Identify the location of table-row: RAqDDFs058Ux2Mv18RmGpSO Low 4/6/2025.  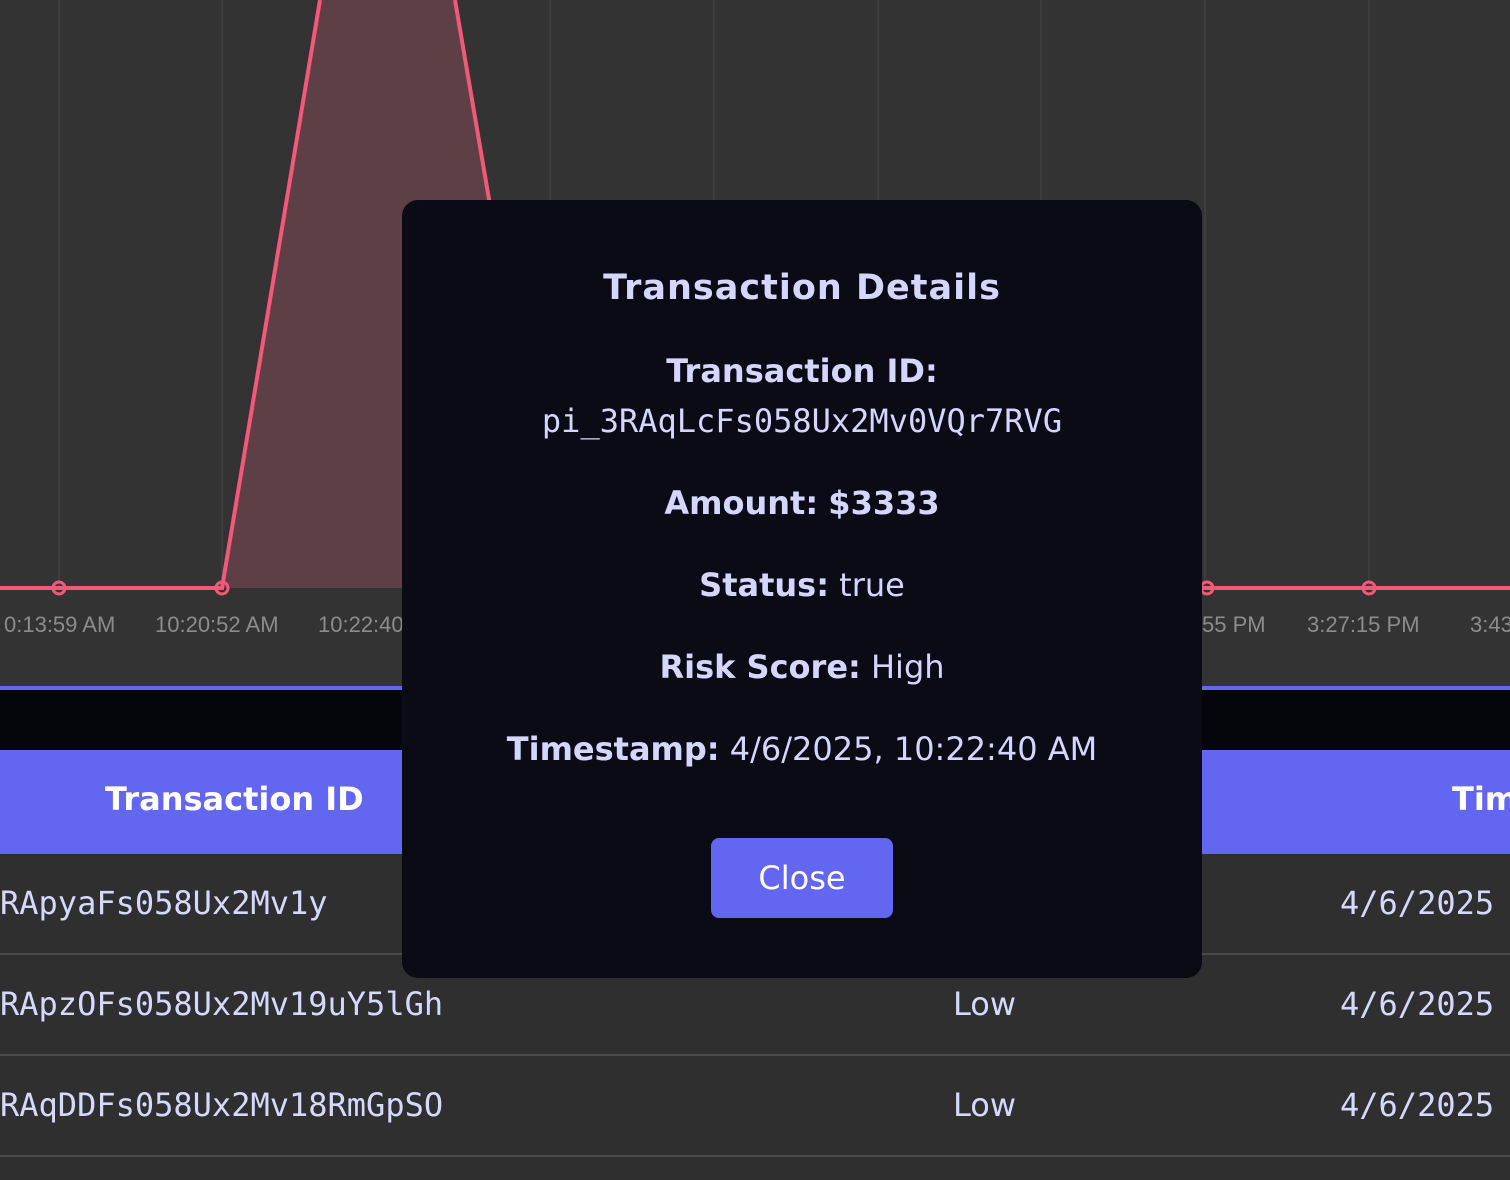
(755, 1106).